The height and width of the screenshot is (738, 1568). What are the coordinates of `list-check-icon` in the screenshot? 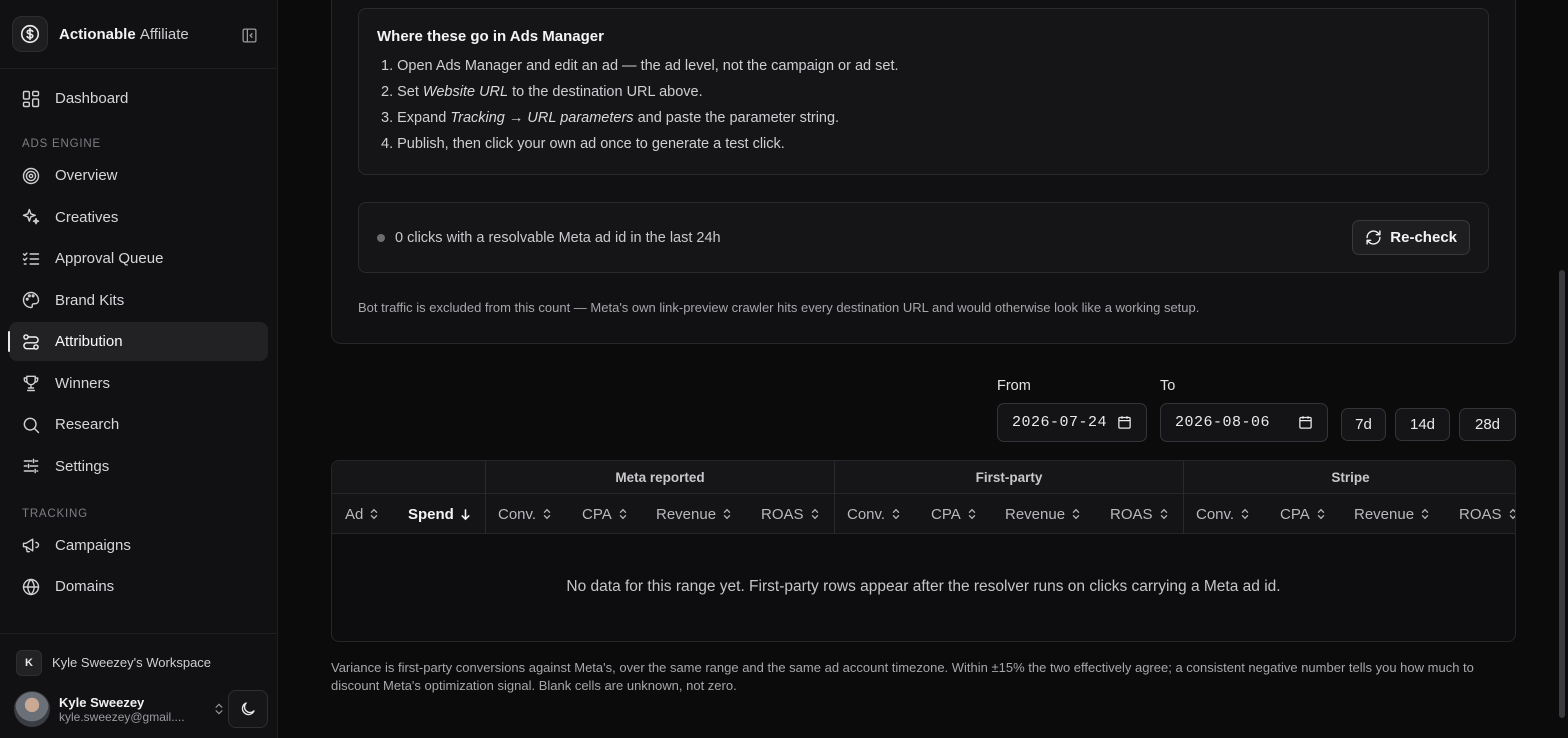 It's located at (31, 258).